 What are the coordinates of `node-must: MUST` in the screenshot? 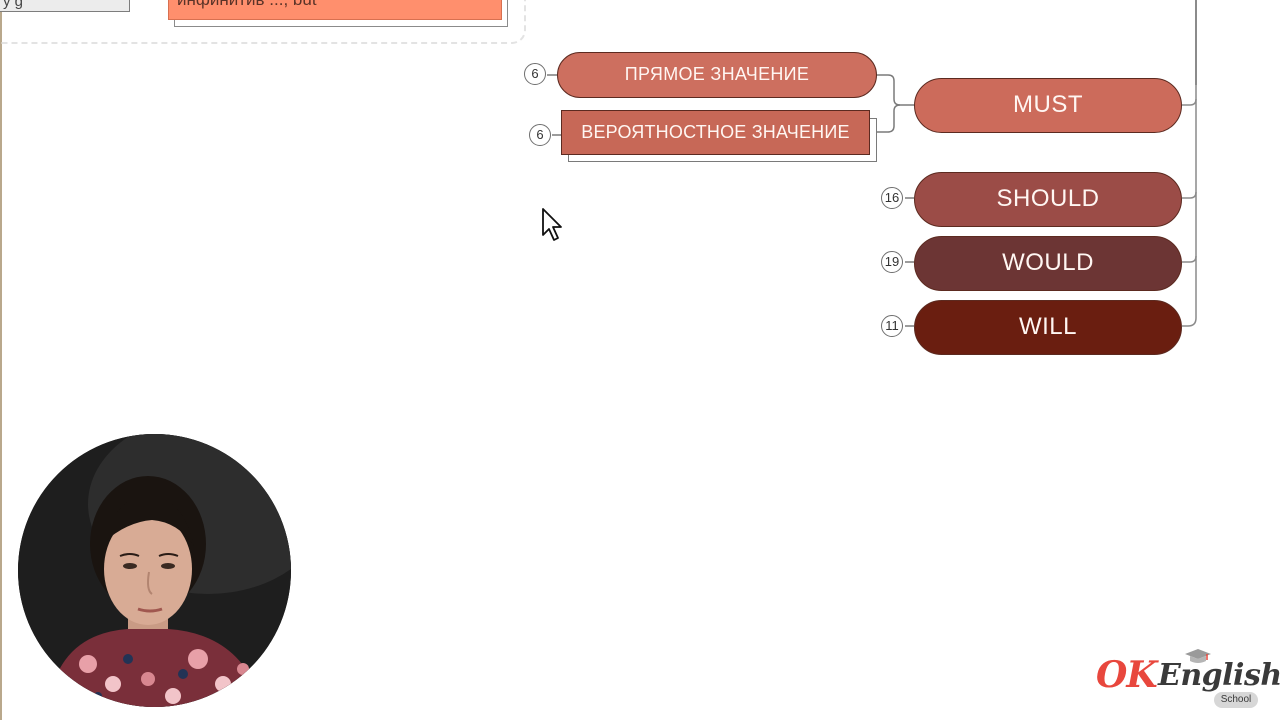 It's located at (1048, 105).